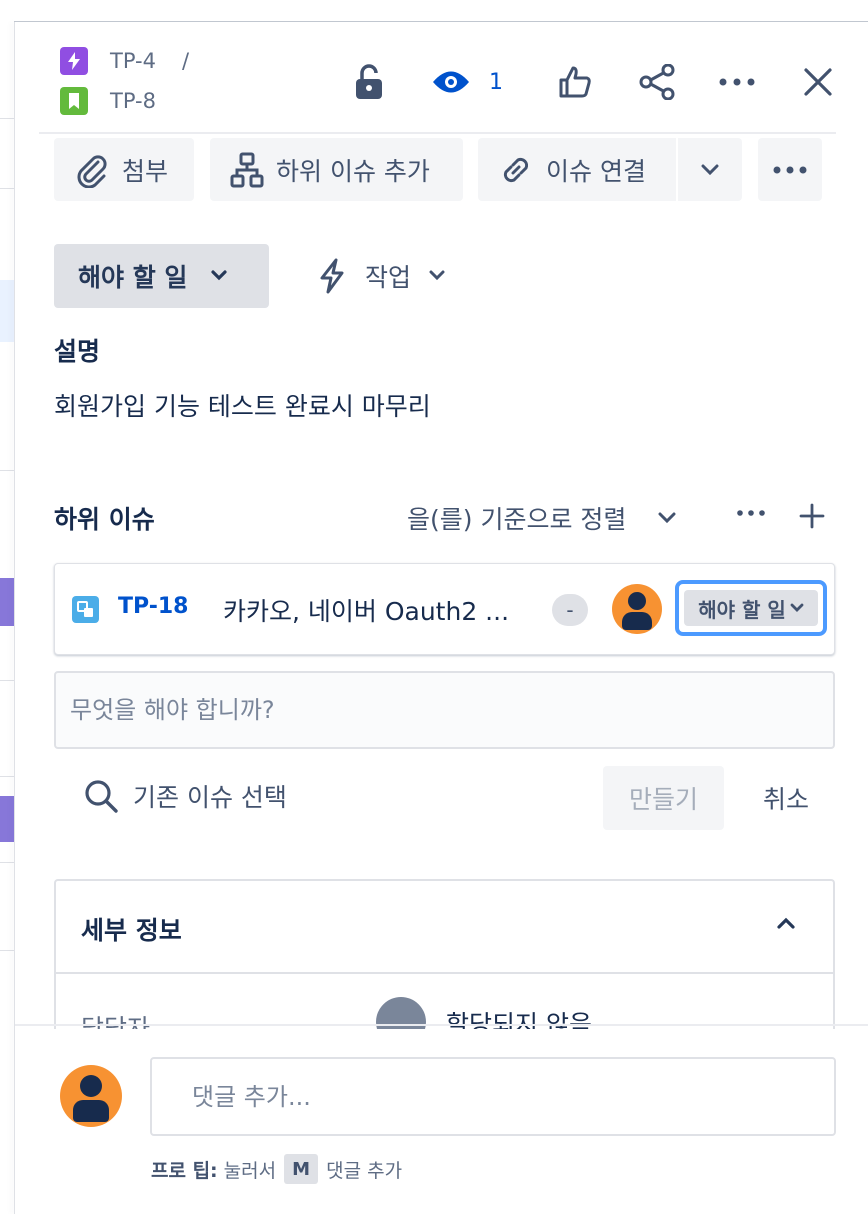  I want to click on link-issue-button: 이슈 연결, so click(577, 169).